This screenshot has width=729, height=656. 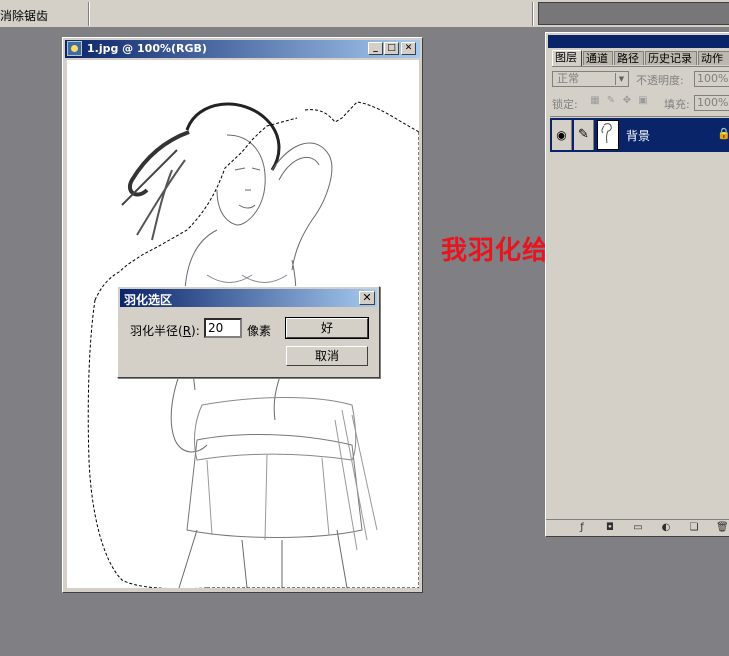 What do you see at coordinates (391, 48) in the screenshot?
I see `restore-button: □` at bounding box center [391, 48].